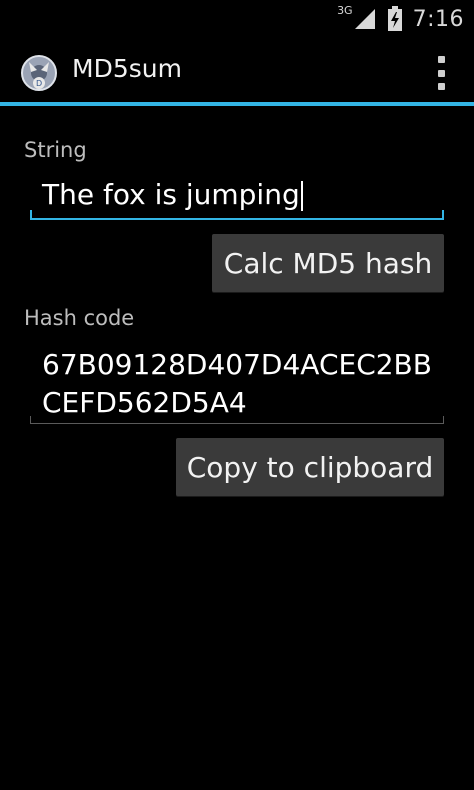 The height and width of the screenshot is (790, 474). I want to click on action-bar: D MD5sum, so click(237, 72).